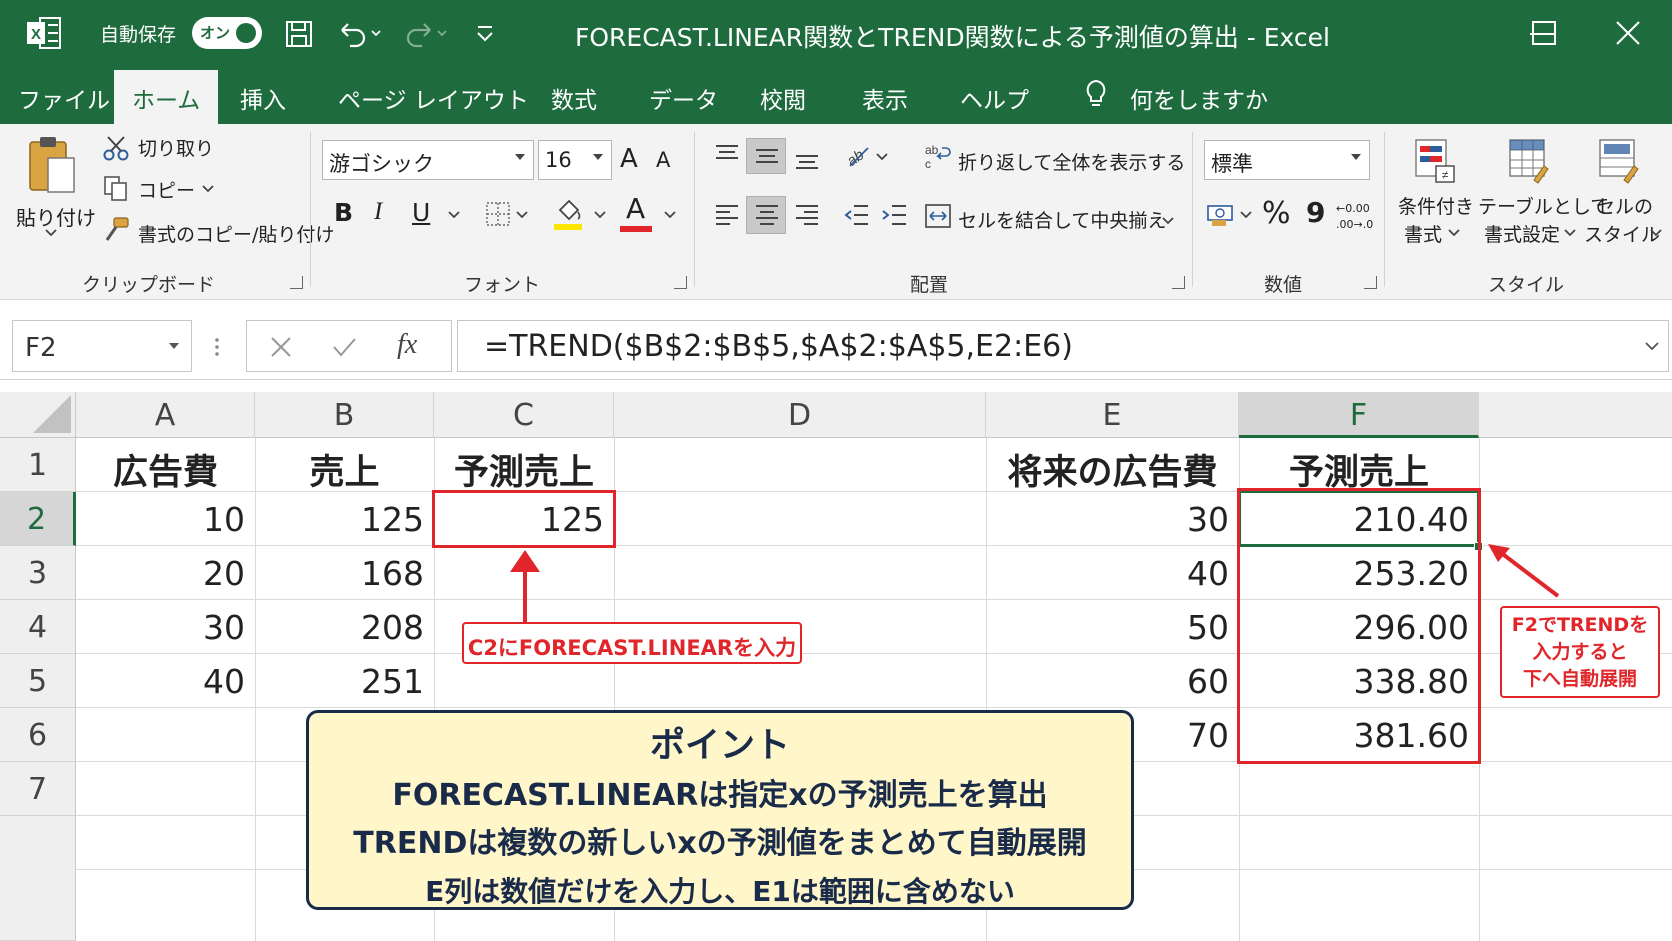 Image resolution: width=1672 pixels, height=941 pixels. What do you see at coordinates (165, 573) in the screenshot?
I see `cell-a3: 20` at bounding box center [165, 573].